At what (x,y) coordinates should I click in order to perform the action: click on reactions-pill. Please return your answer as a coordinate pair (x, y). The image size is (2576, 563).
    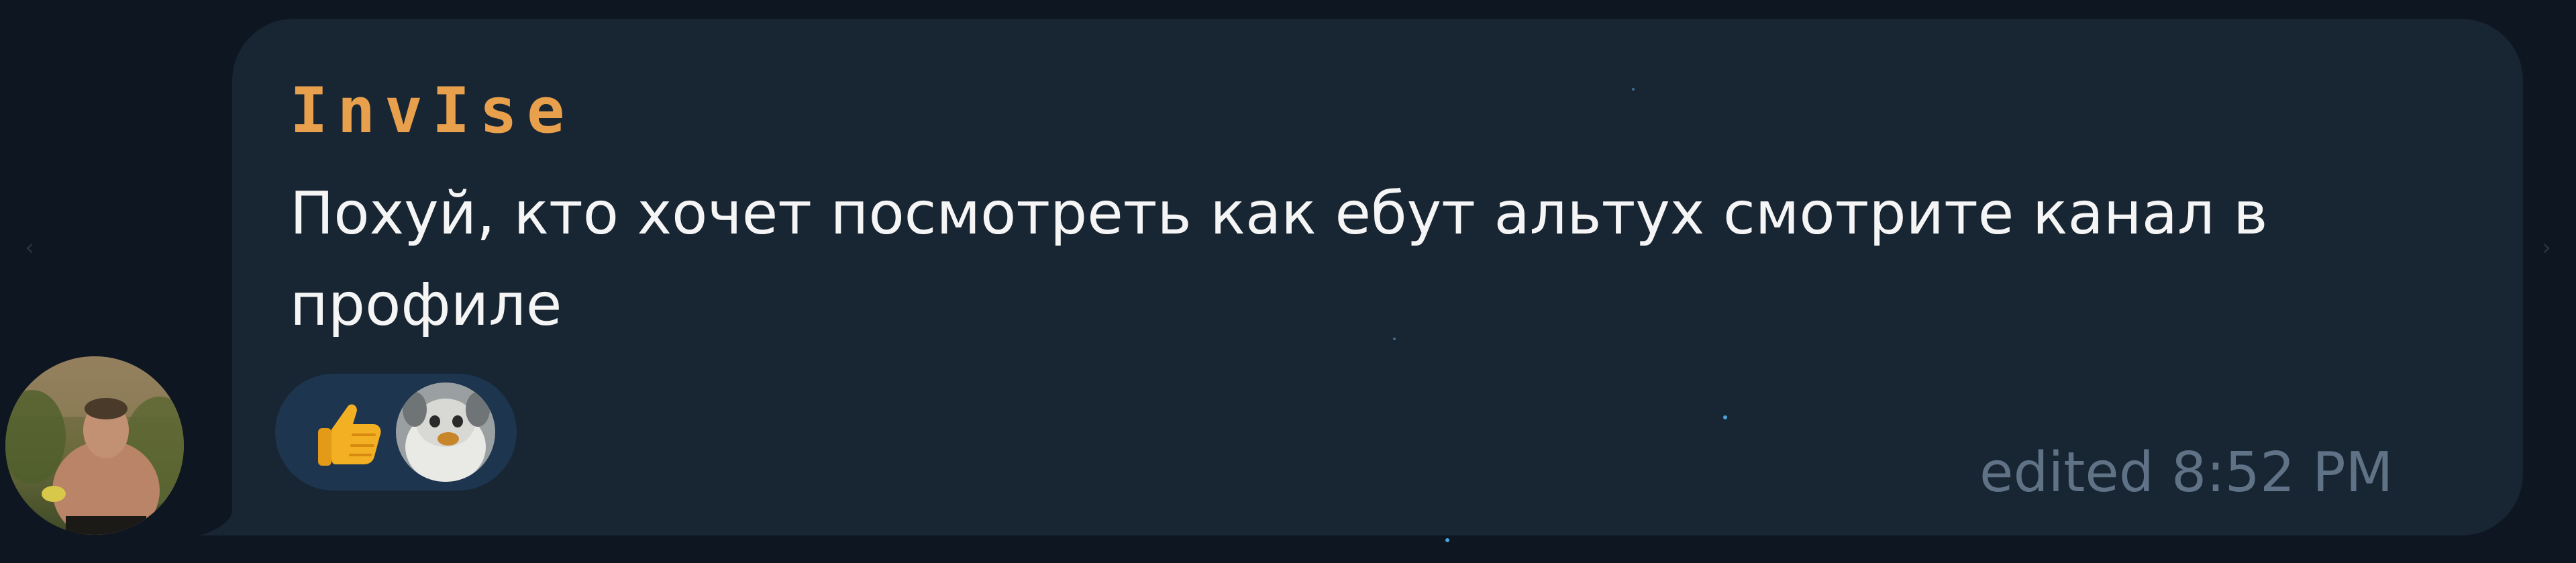
    Looking at the image, I should click on (396, 432).